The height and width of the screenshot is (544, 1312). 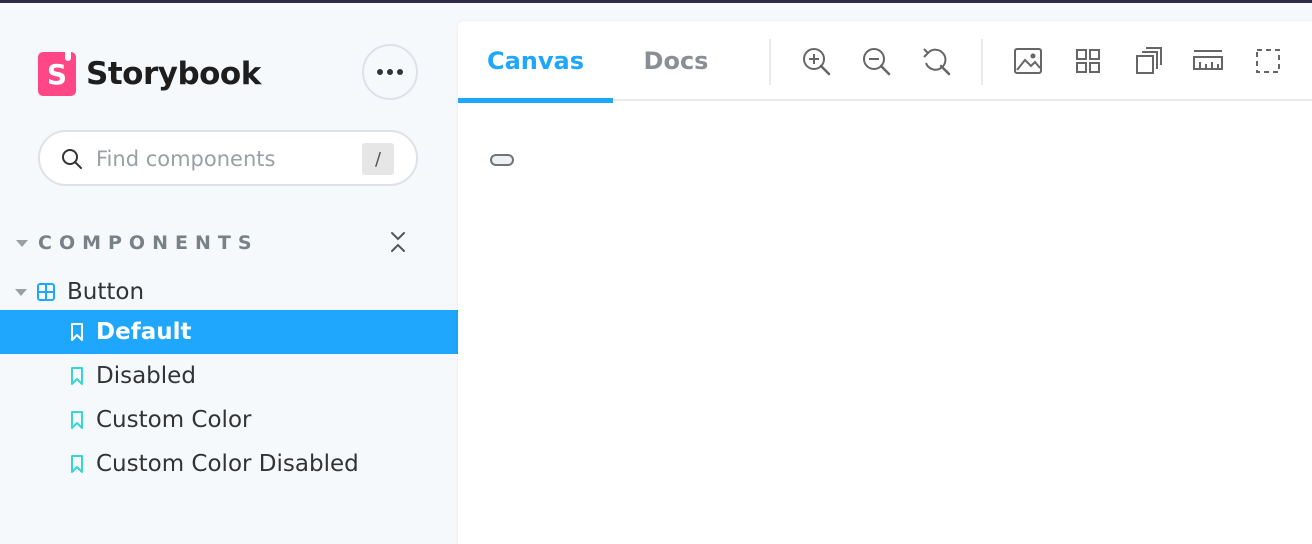 What do you see at coordinates (390, 72) in the screenshot?
I see `menu-button` at bounding box center [390, 72].